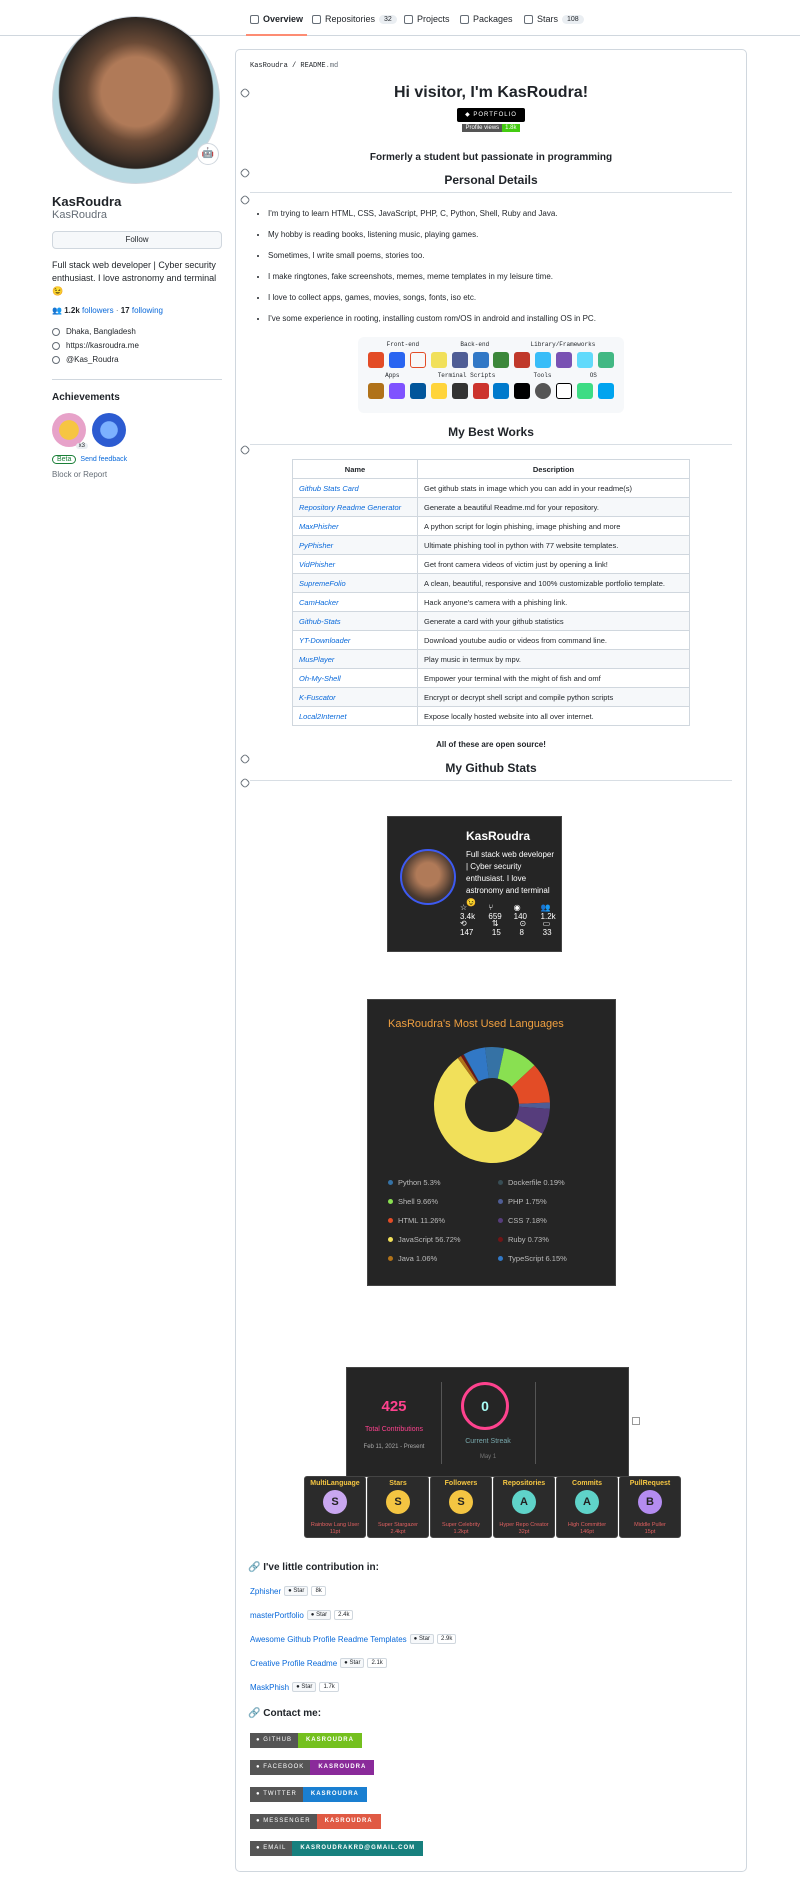 Image resolution: width=800 pixels, height=1890 pixels. I want to click on website-link: https://kasroudra.me, so click(102, 346).